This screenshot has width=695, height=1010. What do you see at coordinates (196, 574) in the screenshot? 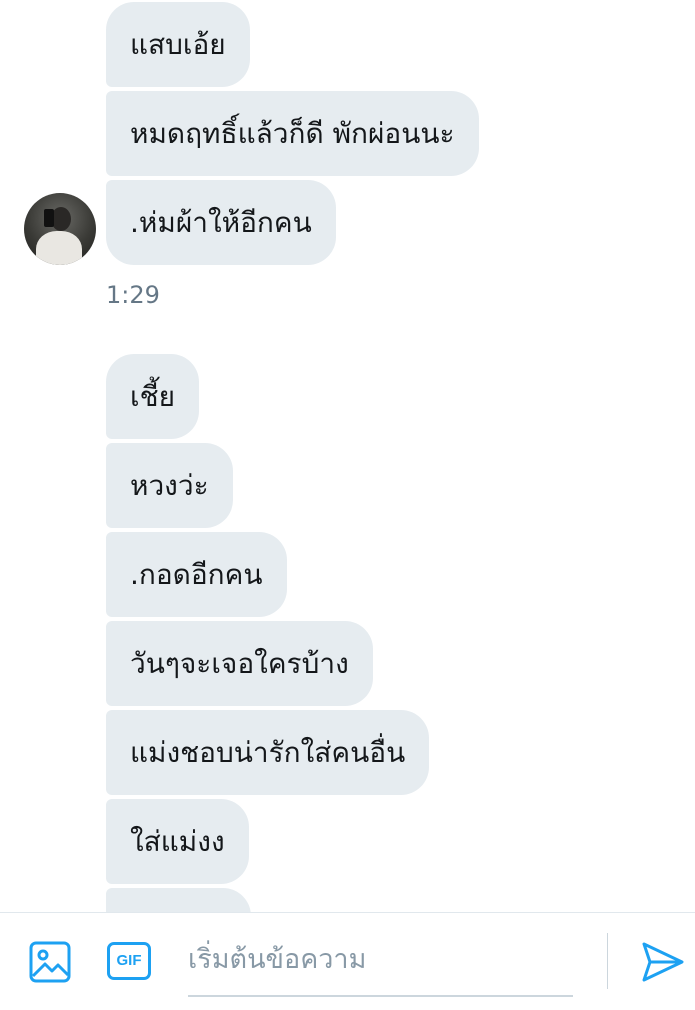
I see `message-bubble: .กอดอีกคน` at bounding box center [196, 574].